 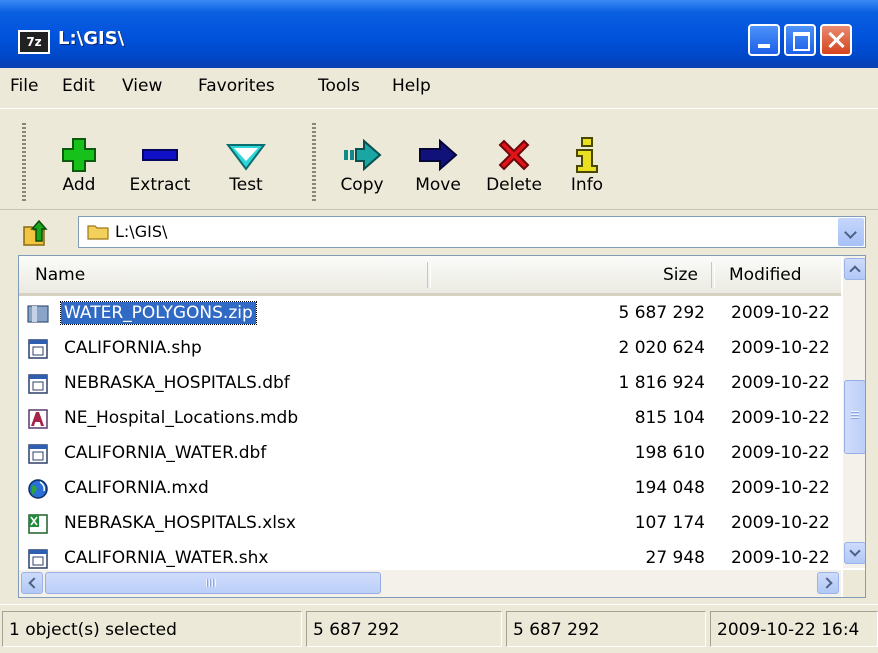 I want to click on file-size: 198 610, so click(x=669, y=453).